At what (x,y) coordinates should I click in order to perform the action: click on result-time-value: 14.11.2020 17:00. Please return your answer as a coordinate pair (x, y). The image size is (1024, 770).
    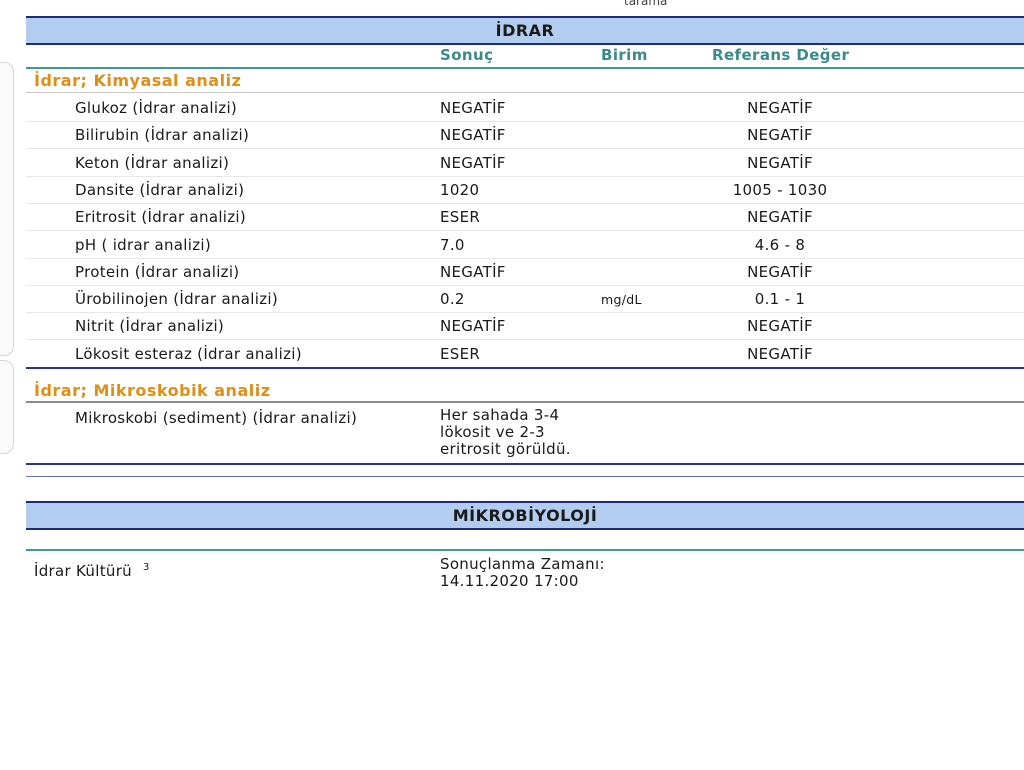
    Looking at the image, I should click on (509, 581).